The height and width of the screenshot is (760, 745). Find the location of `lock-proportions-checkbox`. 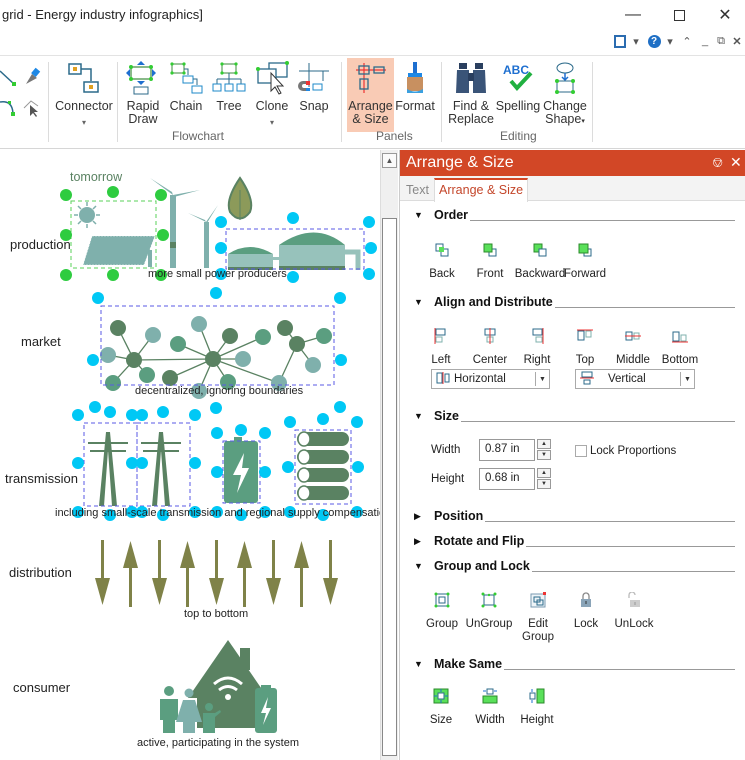

lock-proportions-checkbox is located at coordinates (581, 451).